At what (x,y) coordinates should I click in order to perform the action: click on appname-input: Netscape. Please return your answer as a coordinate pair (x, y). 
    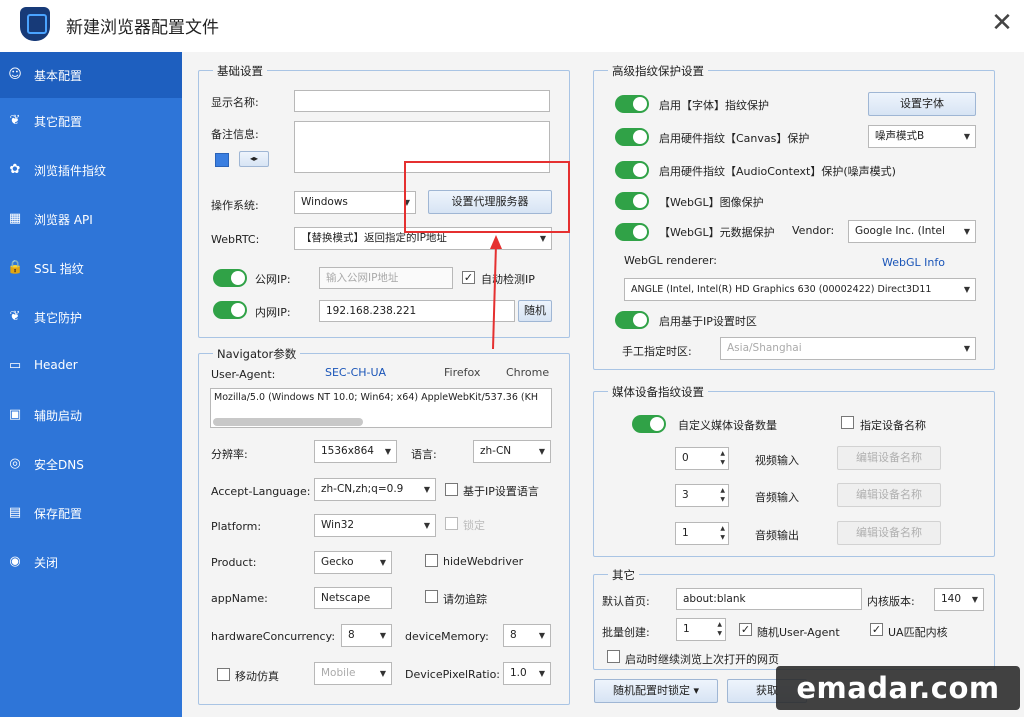
    Looking at the image, I should click on (353, 598).